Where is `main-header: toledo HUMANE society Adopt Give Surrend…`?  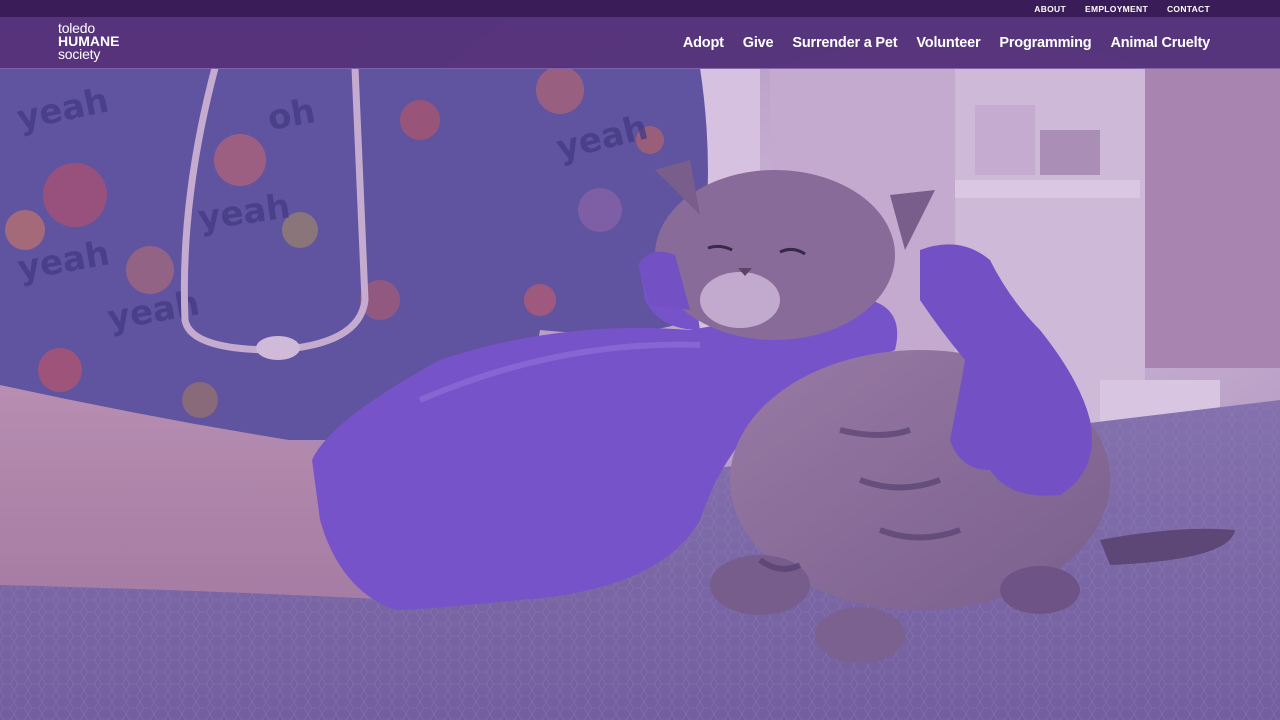 main-header: toledo HUMANE society Adopt Give Surrend… is located at coordinates (640, 43).